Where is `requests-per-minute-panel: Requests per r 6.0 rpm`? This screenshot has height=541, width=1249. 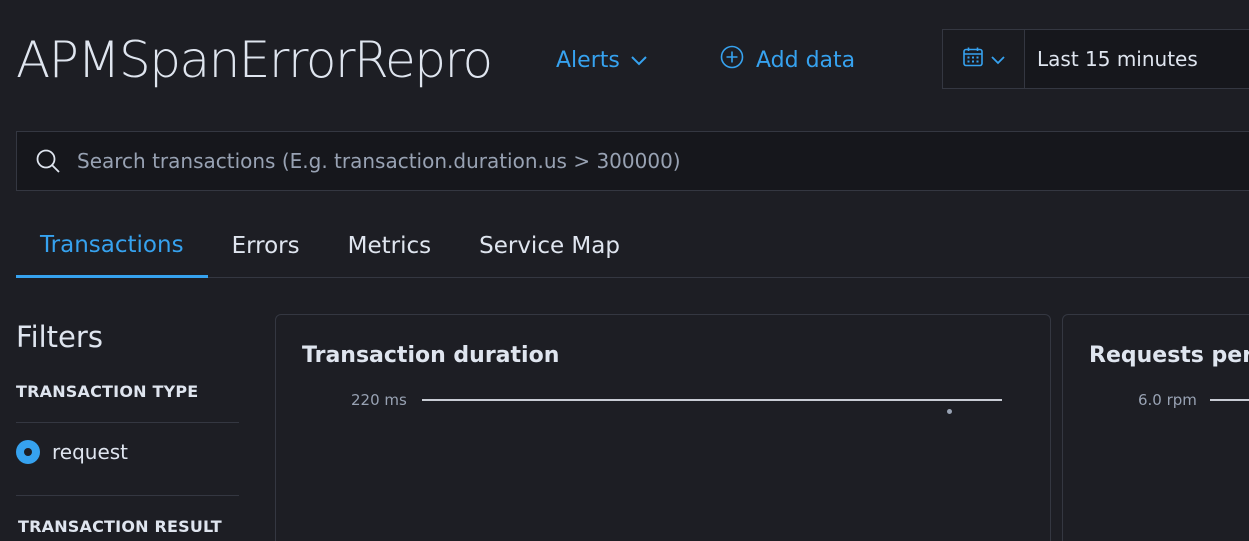 requests-per-minute-panel: Requests per r 6.0 rpm is located at coordinates (1155, 427).